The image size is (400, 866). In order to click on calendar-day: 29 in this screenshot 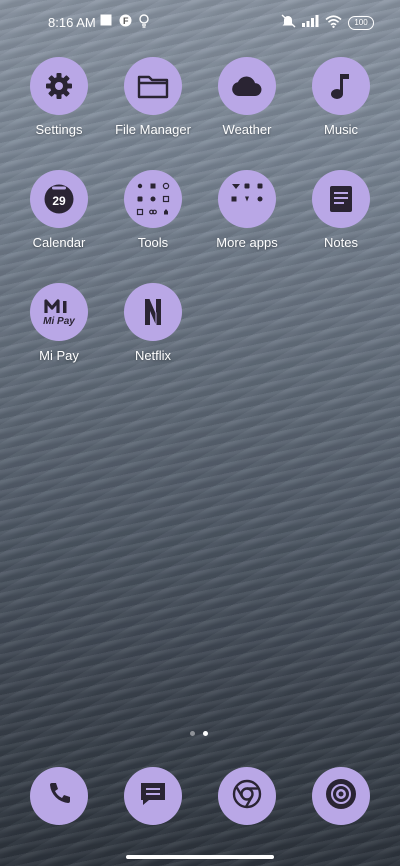, I will do `click(59, 201)`.